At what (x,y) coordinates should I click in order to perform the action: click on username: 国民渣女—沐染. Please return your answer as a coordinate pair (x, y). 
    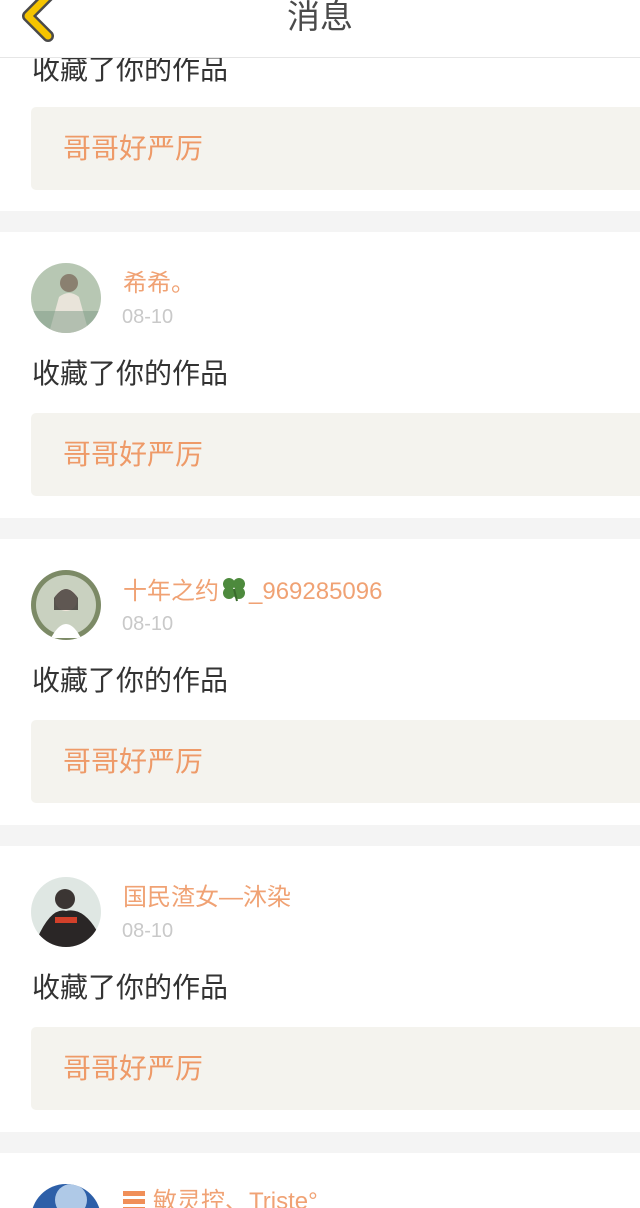
    Looking at the image, I should click on (207, 898).